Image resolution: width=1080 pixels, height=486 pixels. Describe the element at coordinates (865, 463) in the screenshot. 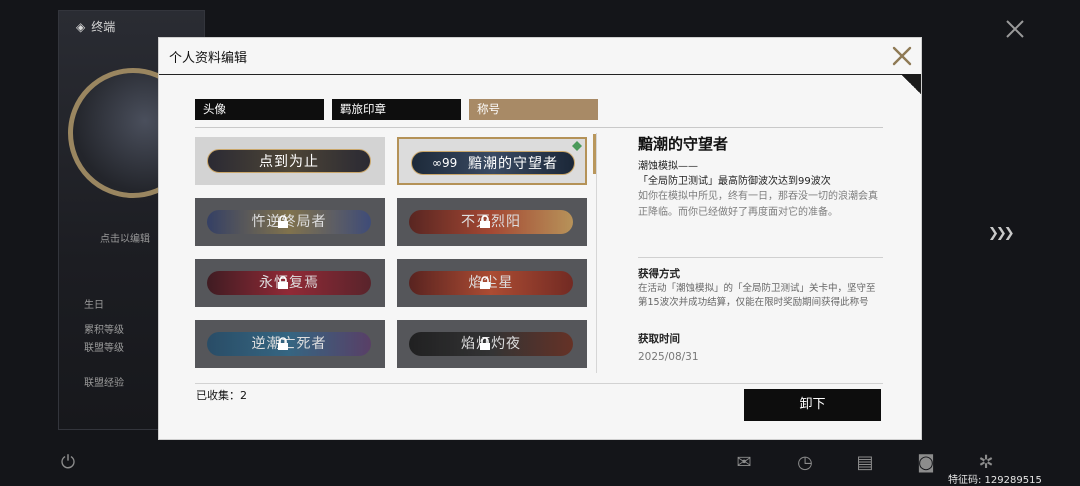

I see `notes-icon: ▤` at that location.